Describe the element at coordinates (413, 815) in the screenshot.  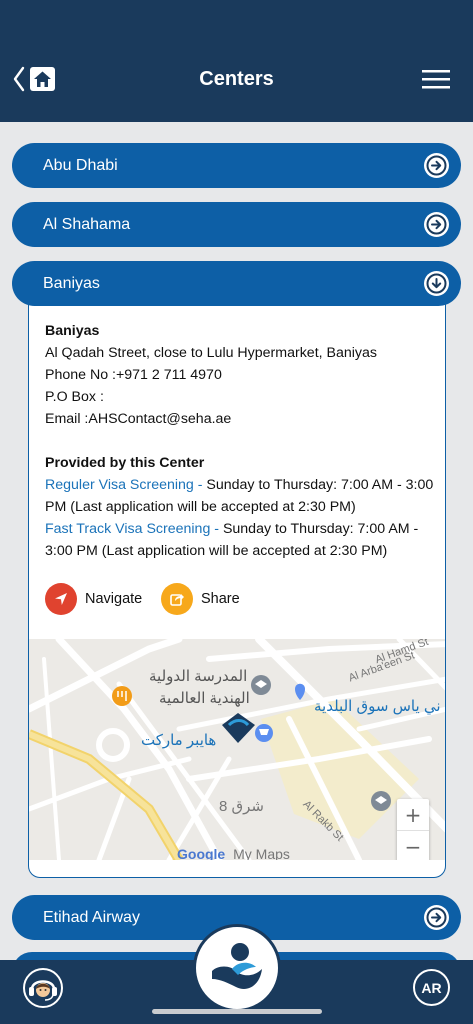
I see `zoom-in-button: +` at that location.